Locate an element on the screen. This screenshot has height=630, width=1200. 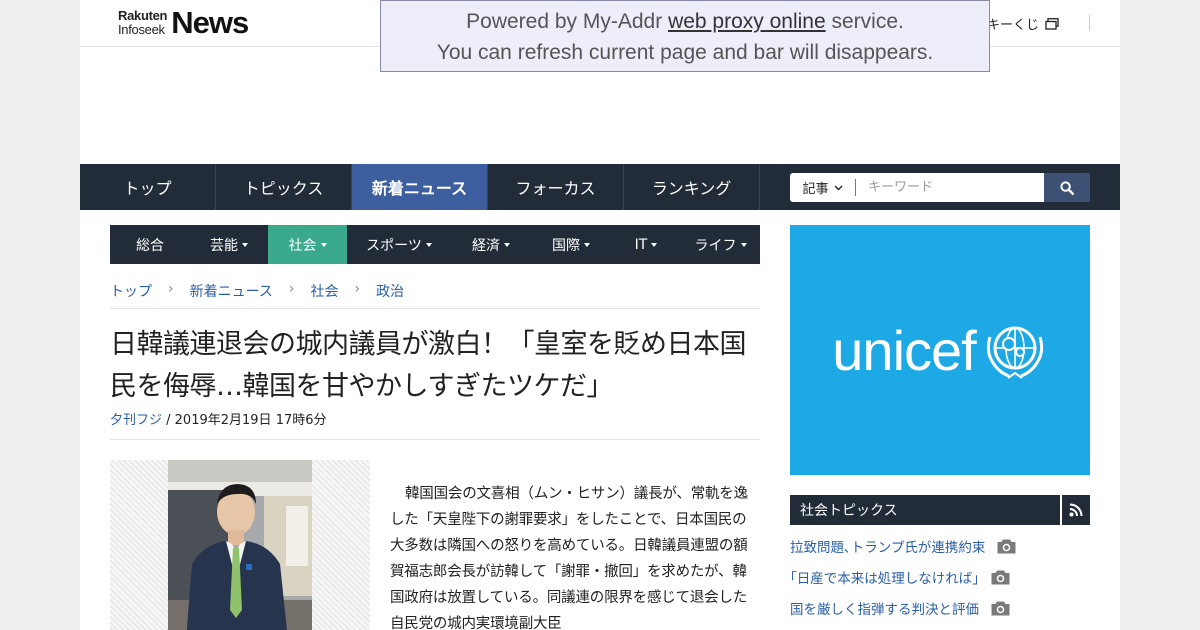
topic-link: 拉致問題､トランプ氏が連携約束 is located at coordinates (903, 546).